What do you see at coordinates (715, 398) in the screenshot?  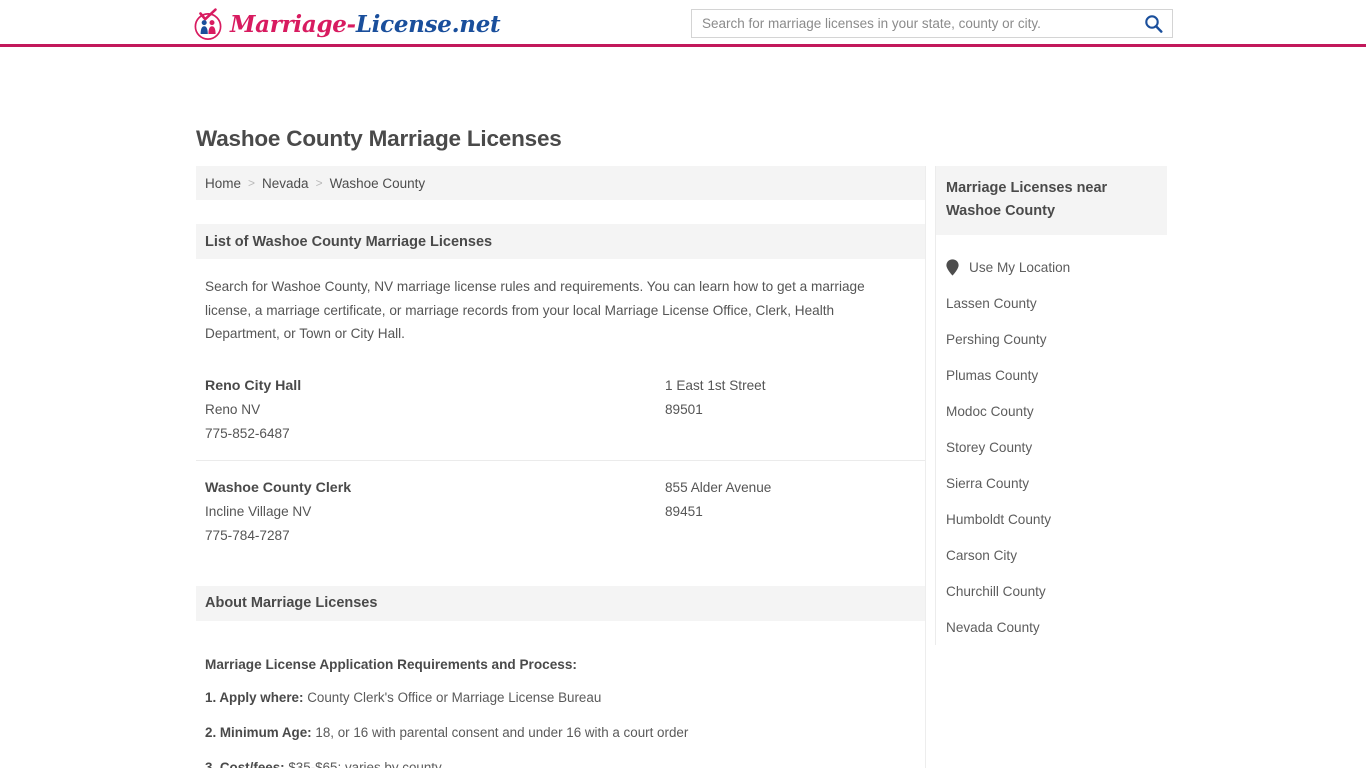 I see `listing-right-column: 1 East 1st Street 89501` at bounding box center [715, 398].